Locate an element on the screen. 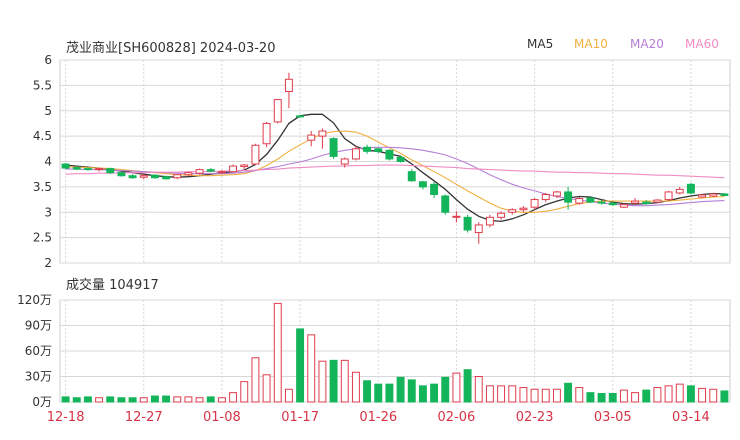  volume-tick-label: 30万 is located at coordinates (38, 377).